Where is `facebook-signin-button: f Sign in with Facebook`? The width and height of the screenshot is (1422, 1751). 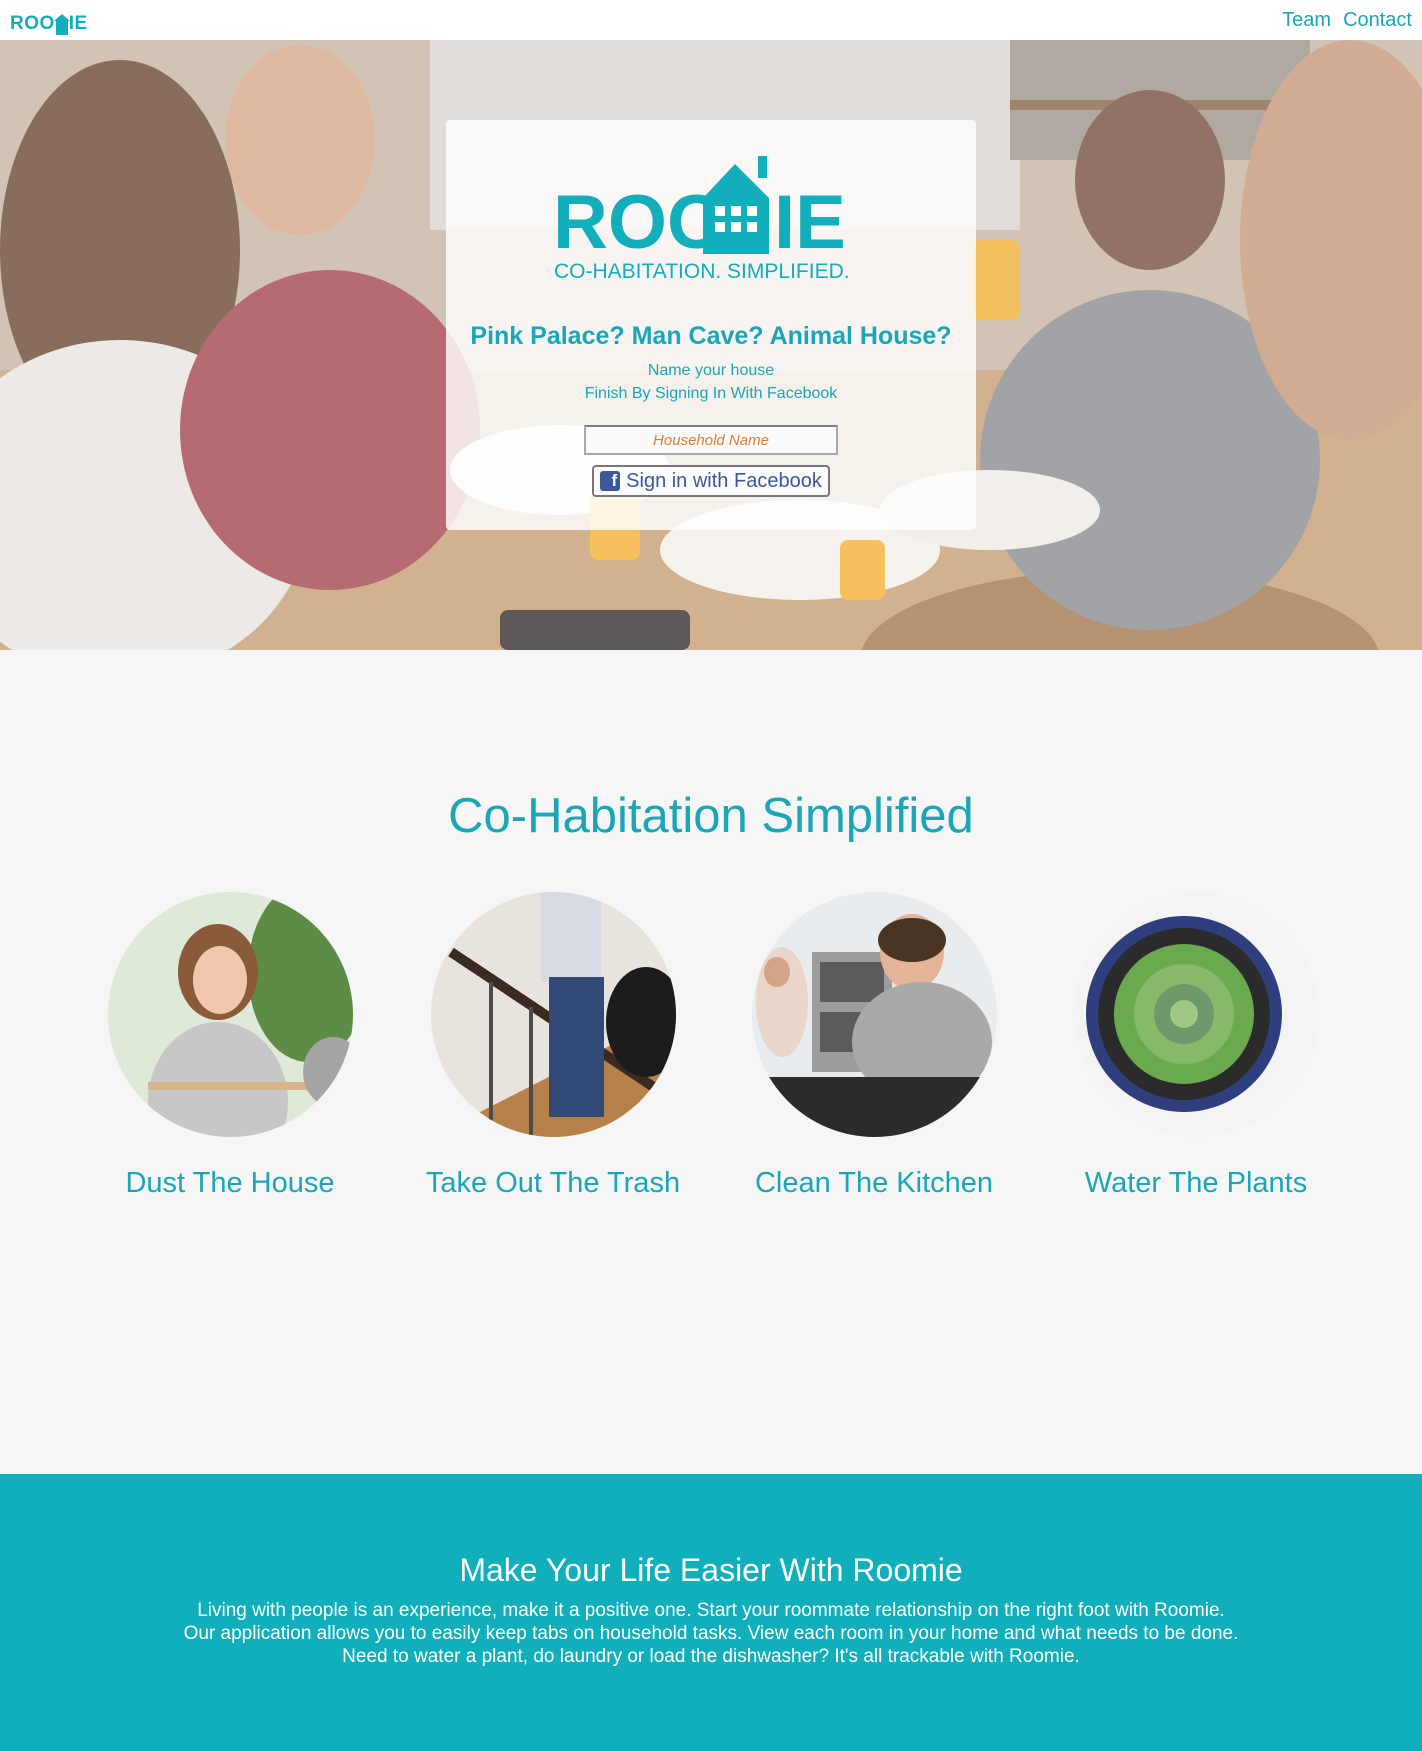 facebook-signin-button: f Sign in with Facebook is located at coordinates (711, 481).